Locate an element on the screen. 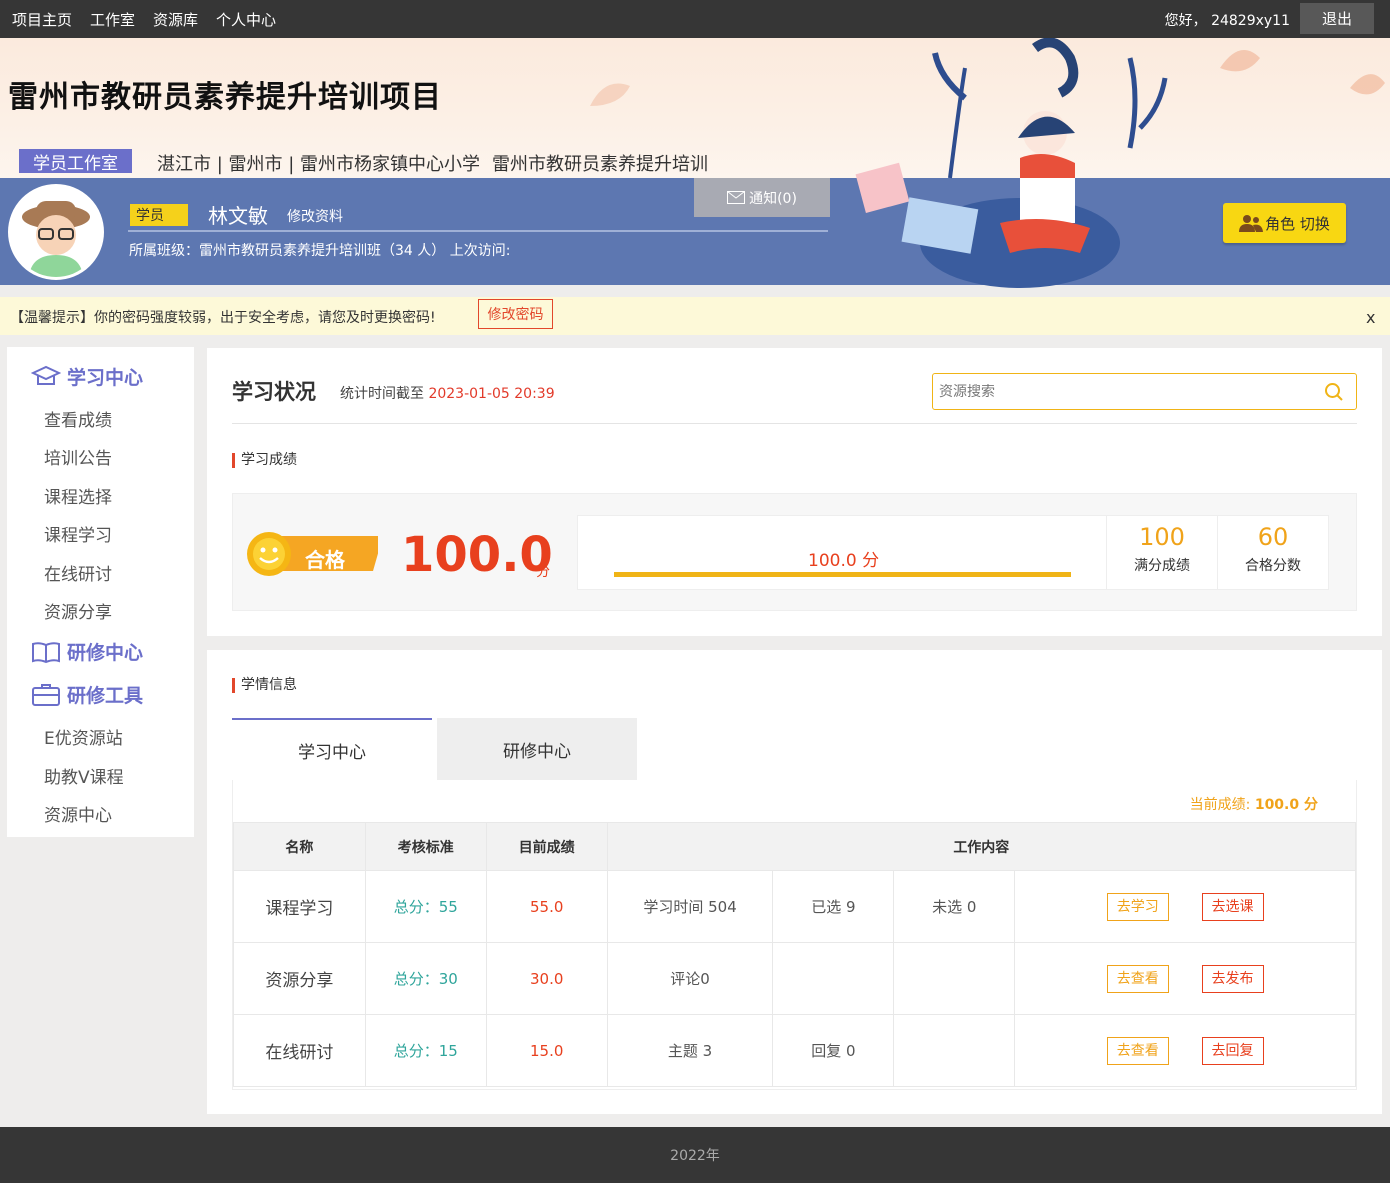  row-work-2: 已选 9 is located at coordinates (833, 906).